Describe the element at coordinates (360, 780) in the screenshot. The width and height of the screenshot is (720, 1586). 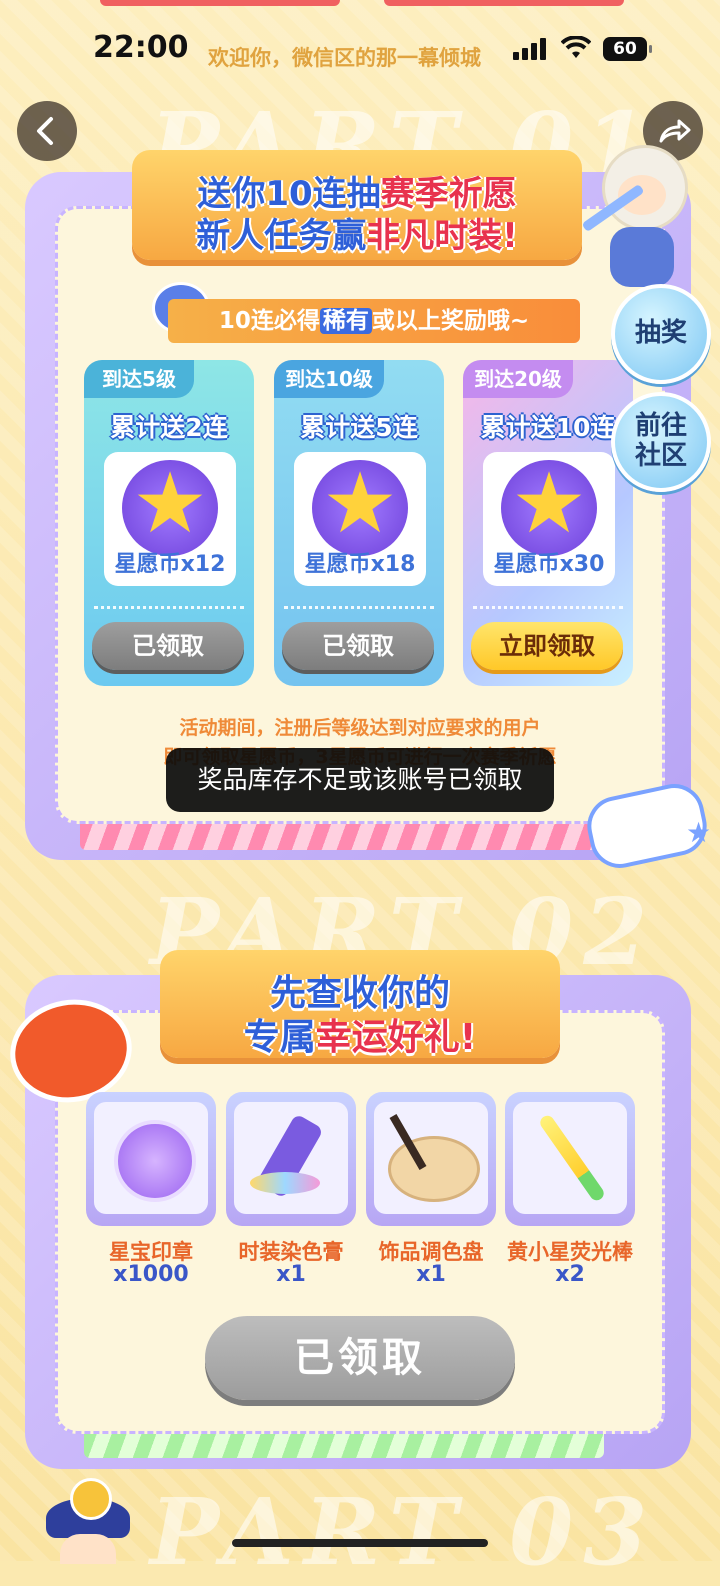
I see `toast-message: 奖品库存不足或该账号已领取` at that location.